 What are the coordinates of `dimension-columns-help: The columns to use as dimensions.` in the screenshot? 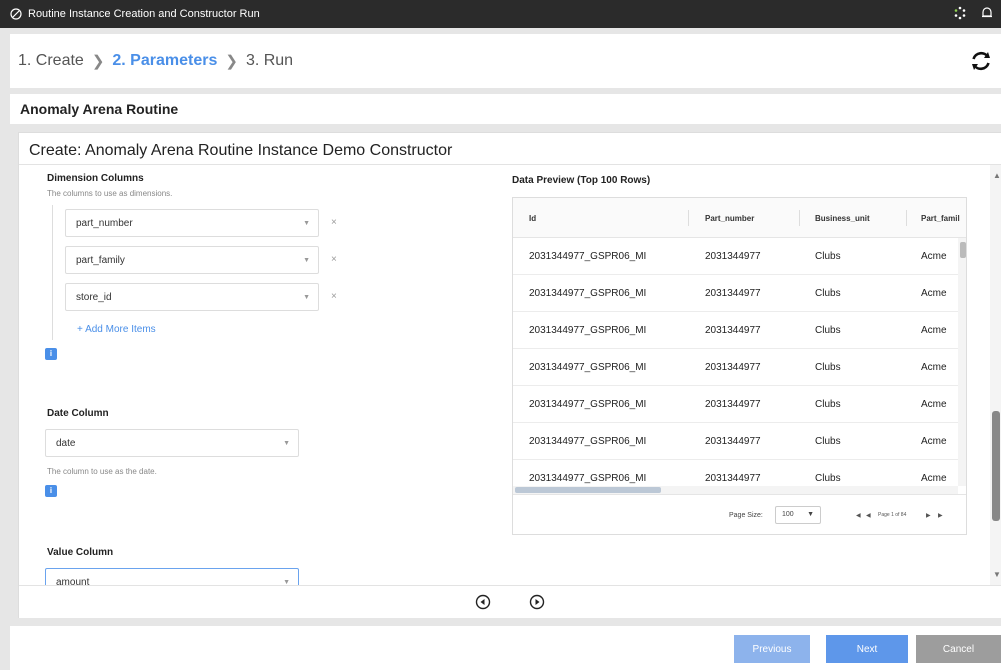 It's located at (110, 193).